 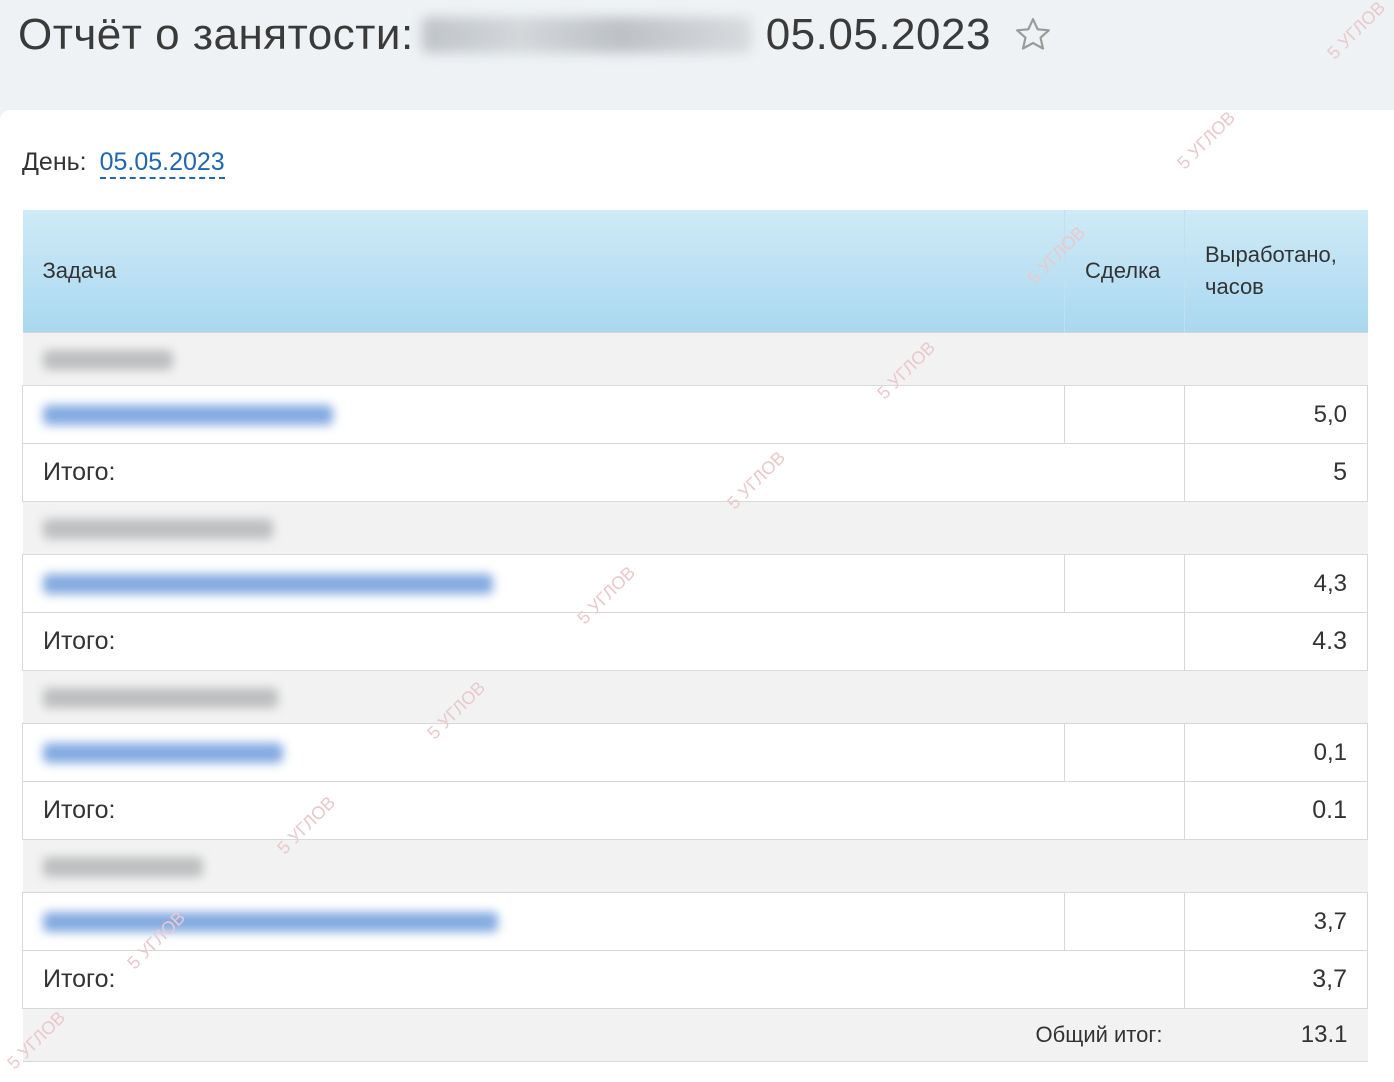 I want to click on title-date: 05.05.2023, so click(x=878, y=34).